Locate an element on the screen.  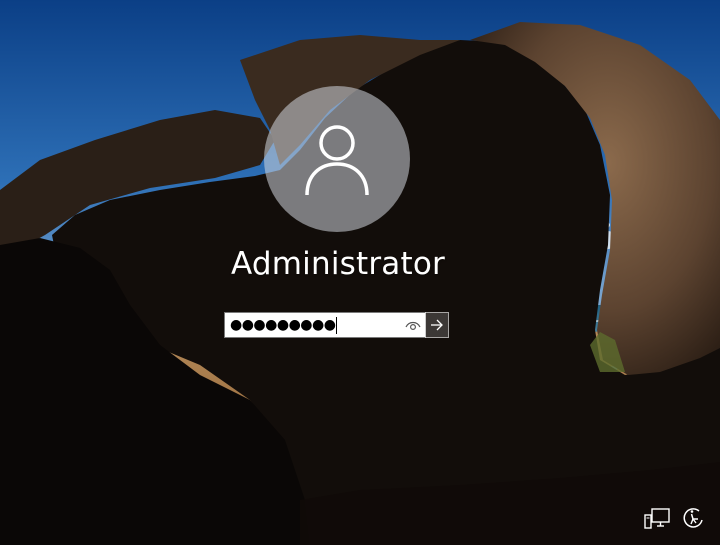
ease-of-access-icon is located at coordinates (693, 518).